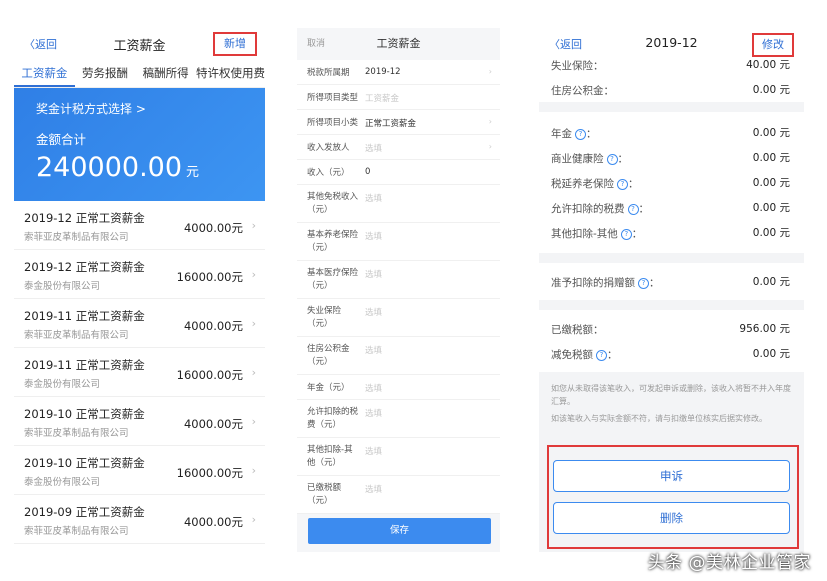  I want to click on record-item: 2019-11 正常工资薪金 泰金股份有限公司 16000.00元 ›, so click(139, 372).